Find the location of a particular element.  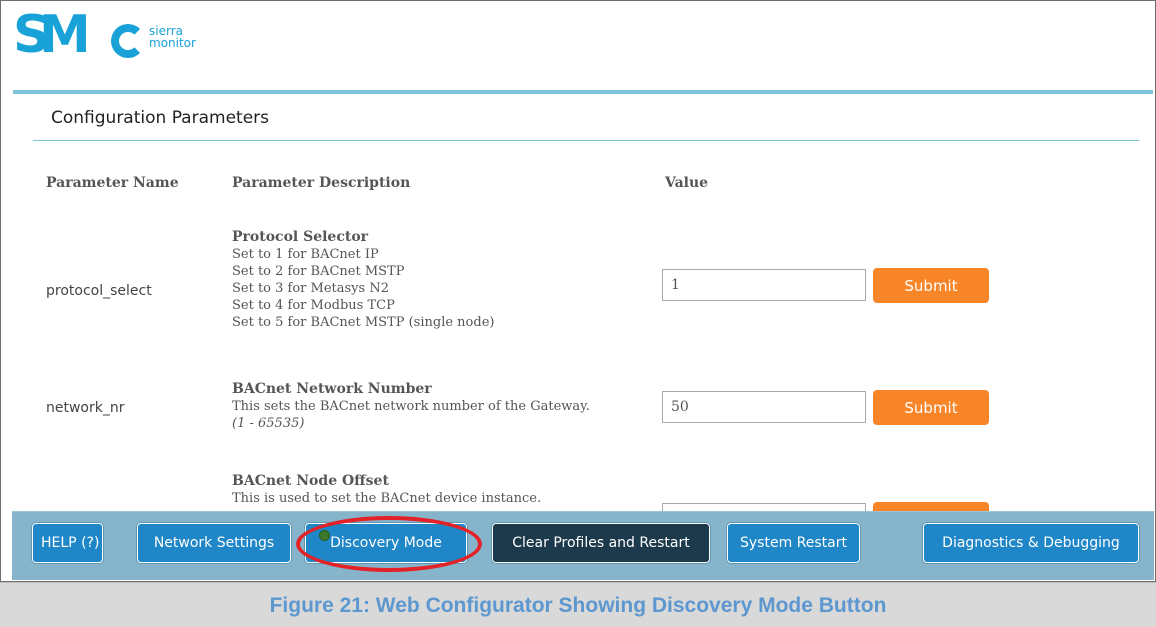

param-name-network-nr: network_nr is located at coordinates (85, 408).